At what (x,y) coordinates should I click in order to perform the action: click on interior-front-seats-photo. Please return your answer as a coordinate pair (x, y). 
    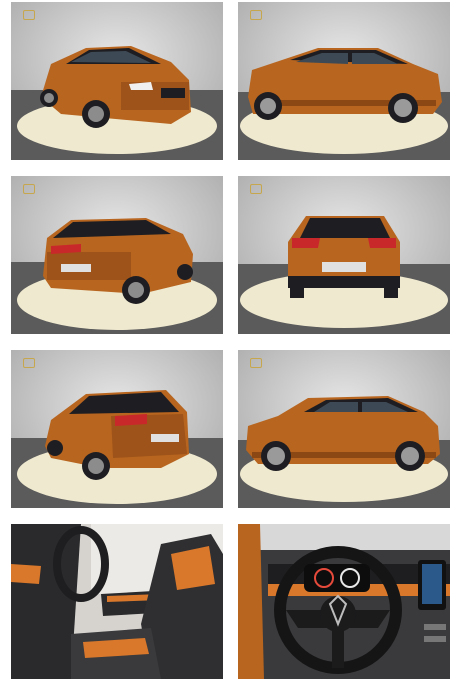
    Looking at the image, I should click on (117, 601).